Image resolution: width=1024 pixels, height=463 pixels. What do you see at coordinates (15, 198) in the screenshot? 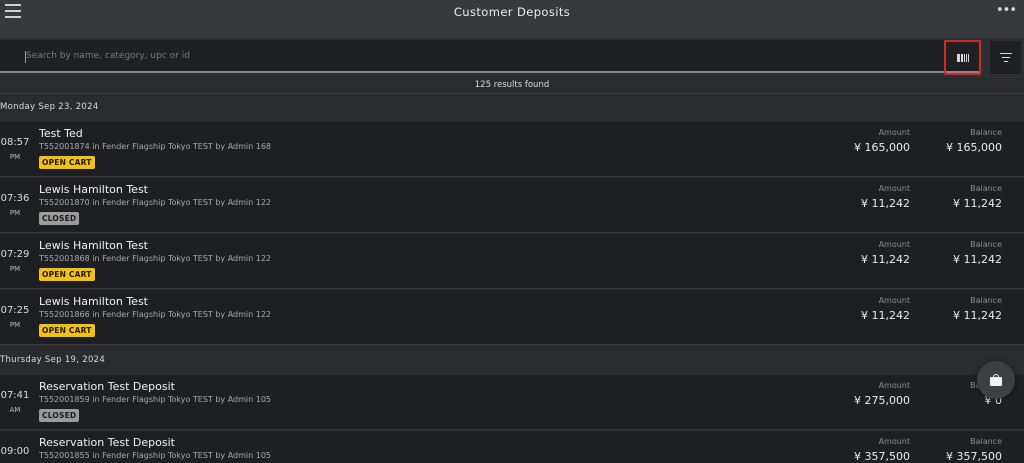
I see `row-time: 07:36` at bounding box center [15, 198].